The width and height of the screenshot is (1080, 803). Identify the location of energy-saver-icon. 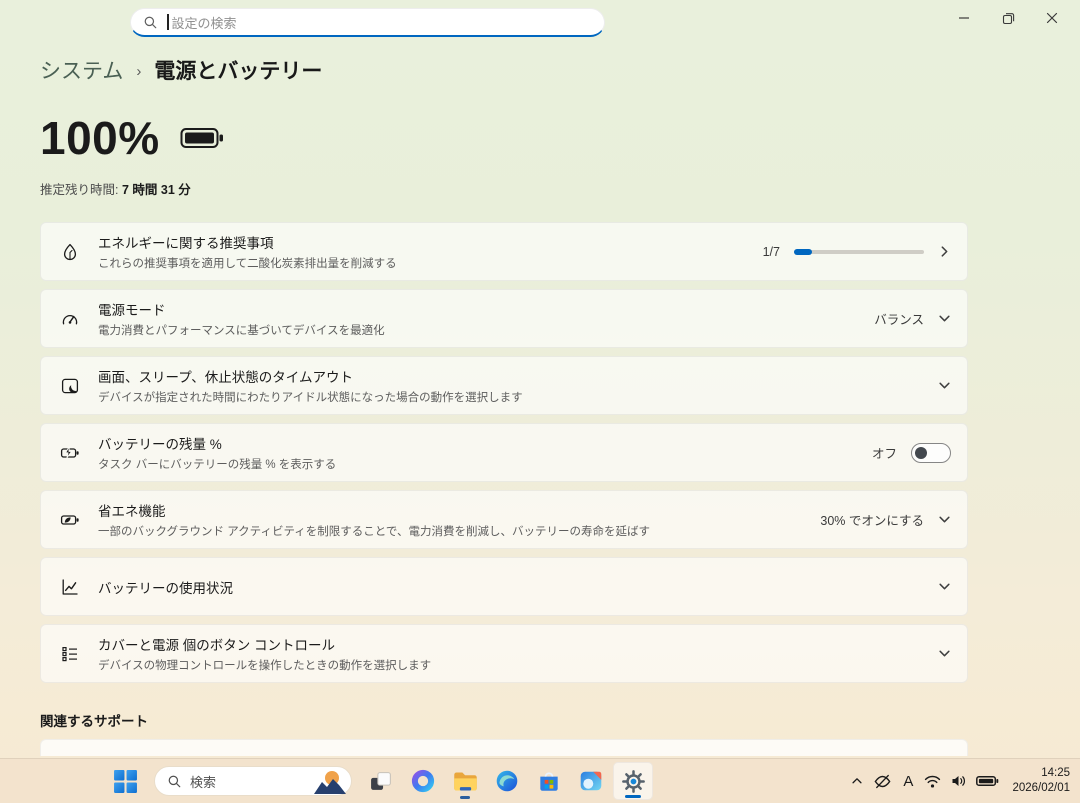
(70, 520).